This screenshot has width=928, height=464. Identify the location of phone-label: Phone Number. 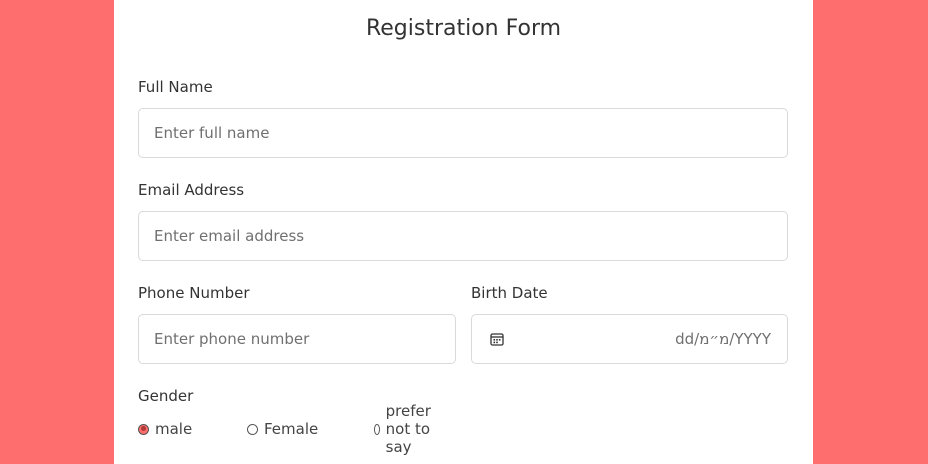
(194, 293).